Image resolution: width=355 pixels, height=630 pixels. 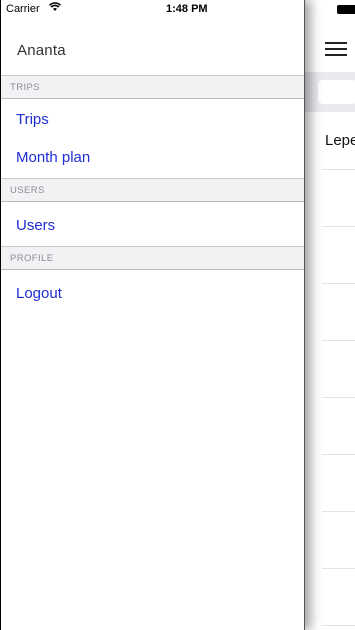 What do you see at coordinates (41, 50) in the screenshot?
I see `drawer-title: Ananta` at bounding box center [41, 50].